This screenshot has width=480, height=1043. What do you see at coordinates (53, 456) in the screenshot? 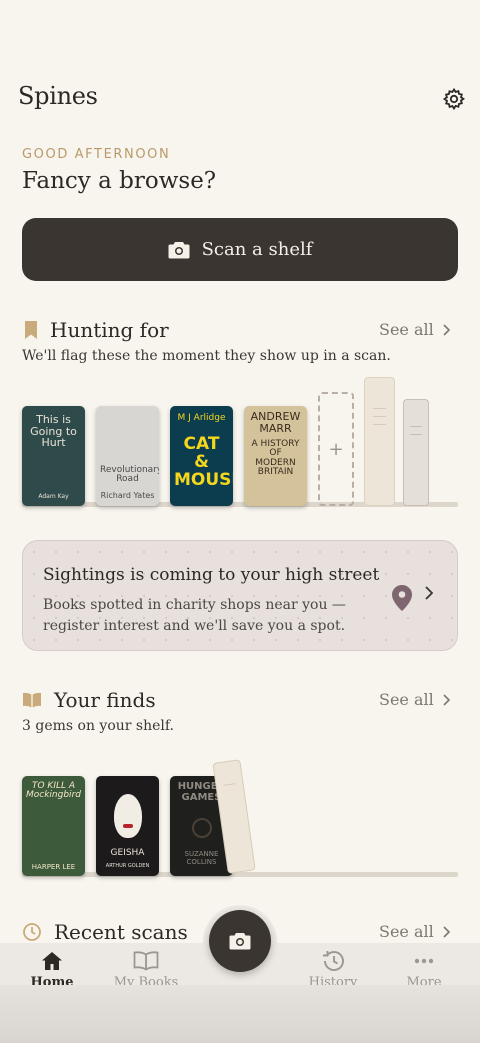
I see `book-cover: This is Going to Hurt Adam Kay` at bounding box center [53, 456].